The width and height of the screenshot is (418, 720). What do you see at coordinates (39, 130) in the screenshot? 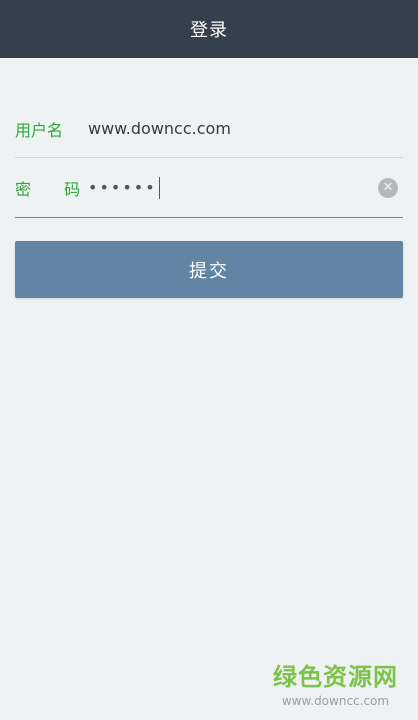
I see `username-label: 用户名` at bounding box center [39, 130].